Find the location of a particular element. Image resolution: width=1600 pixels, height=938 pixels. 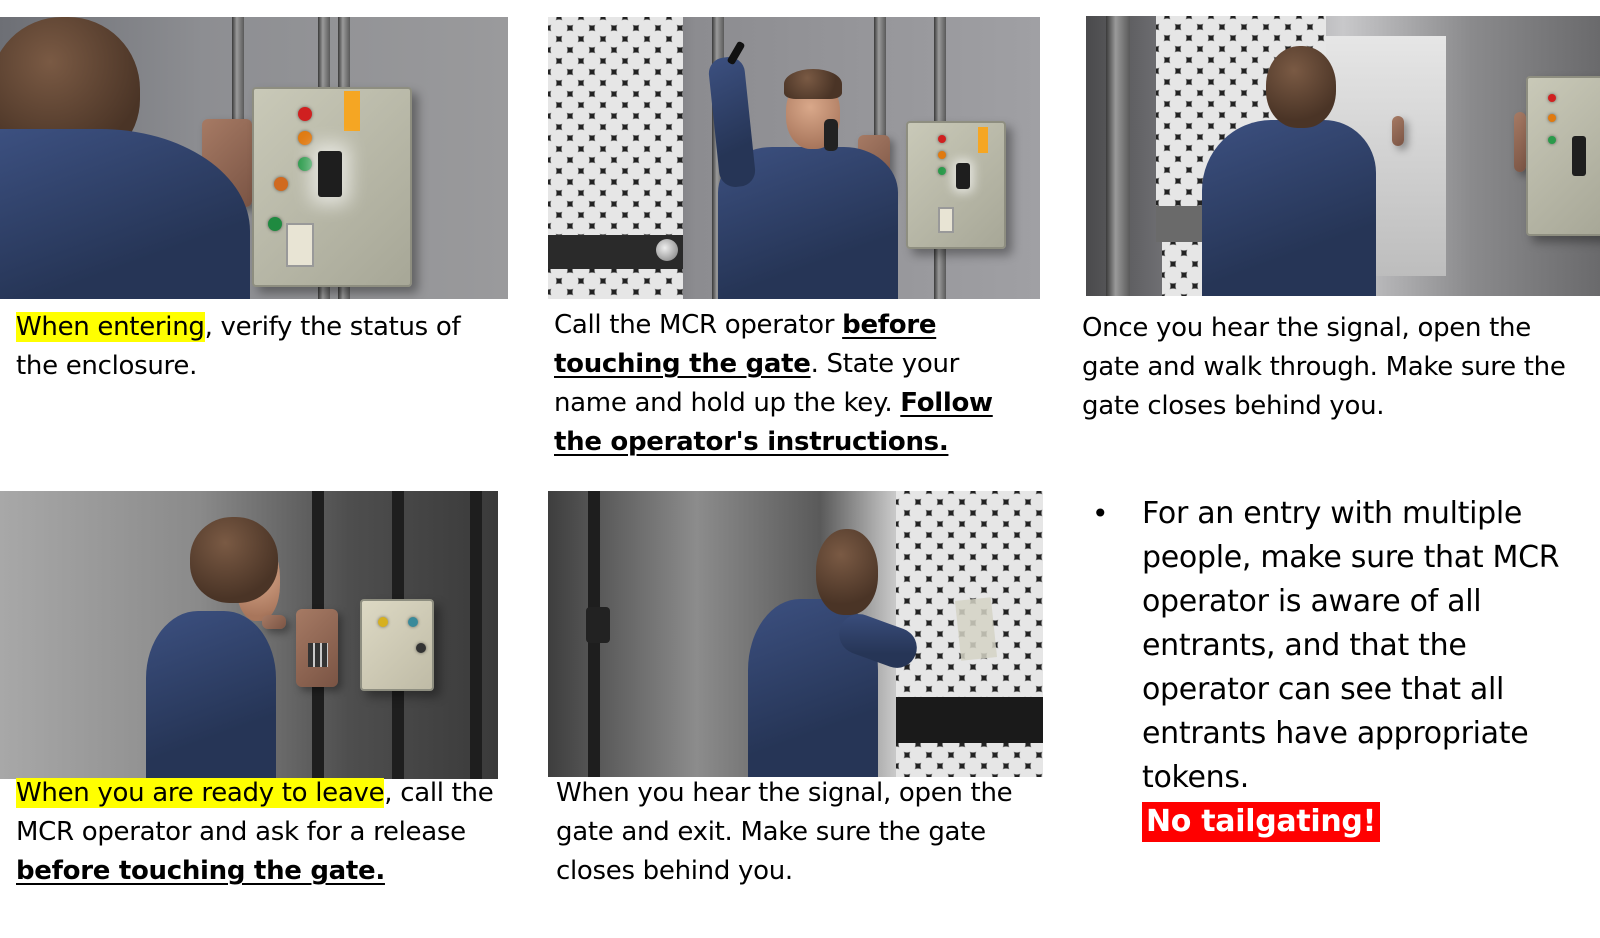

door-knob-icon is located at coordinates (667, 250).